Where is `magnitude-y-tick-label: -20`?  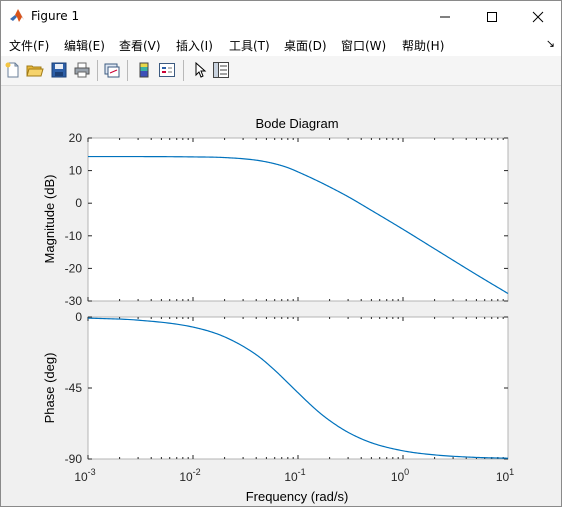
magnitude-y-tick-label: -20 is located at coordinates (74, 268).